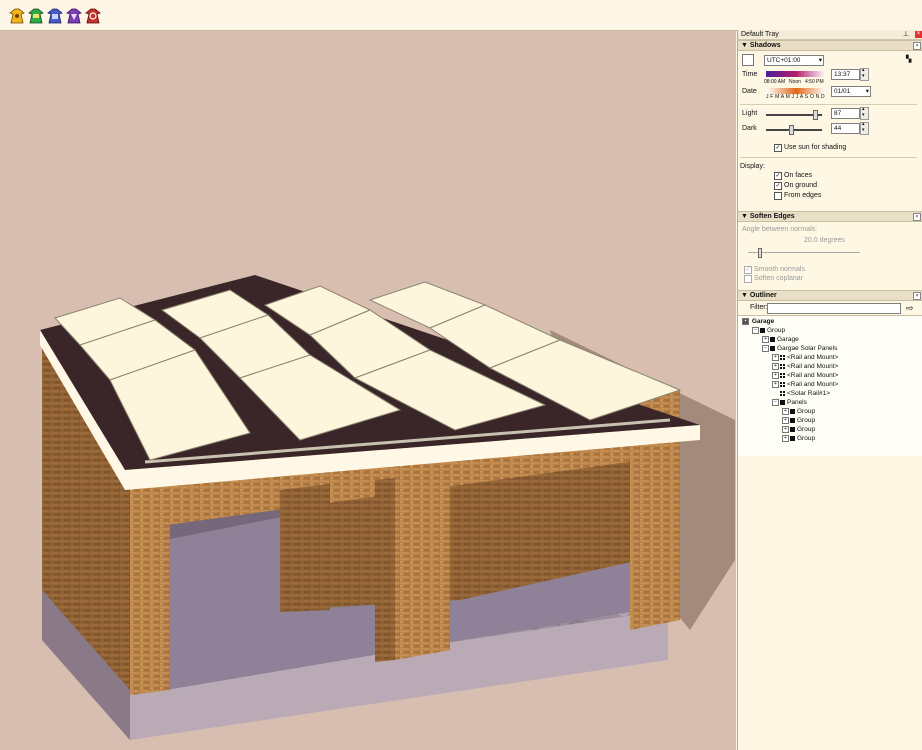 The image size is (922, 750). Describe the element at coordinates (778, 148) in the screenshot. I see `use-sun-checkbox: ✓` at that location.